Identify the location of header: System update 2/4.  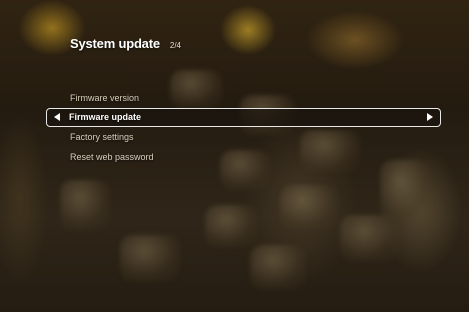
(125, 43).